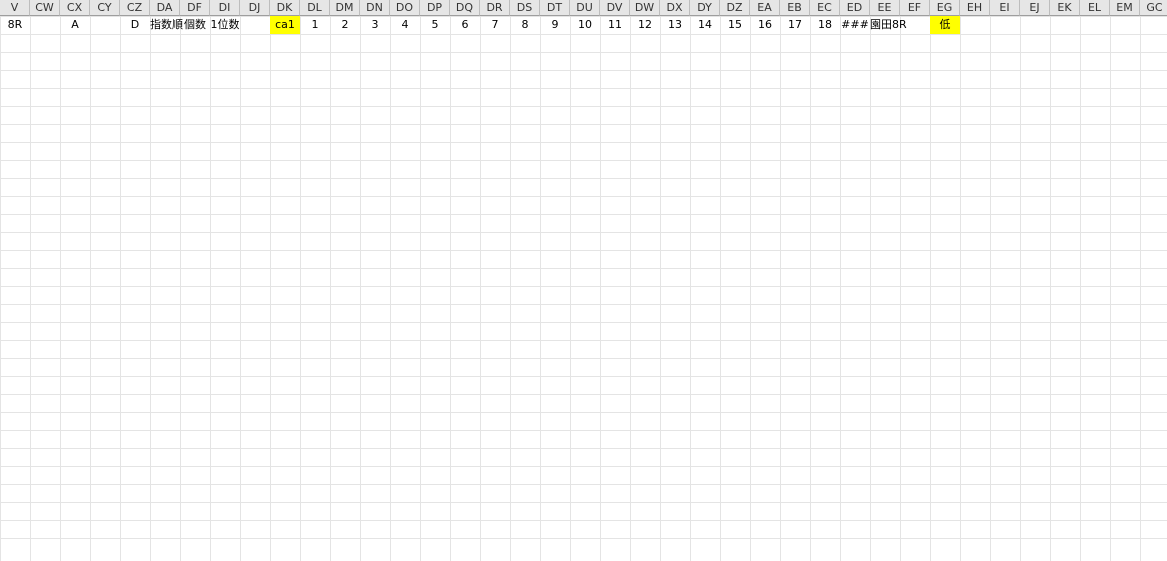  Describe the element at coordinates (1095, 8) in the screenshot. I see `column-header: EL` at that location.